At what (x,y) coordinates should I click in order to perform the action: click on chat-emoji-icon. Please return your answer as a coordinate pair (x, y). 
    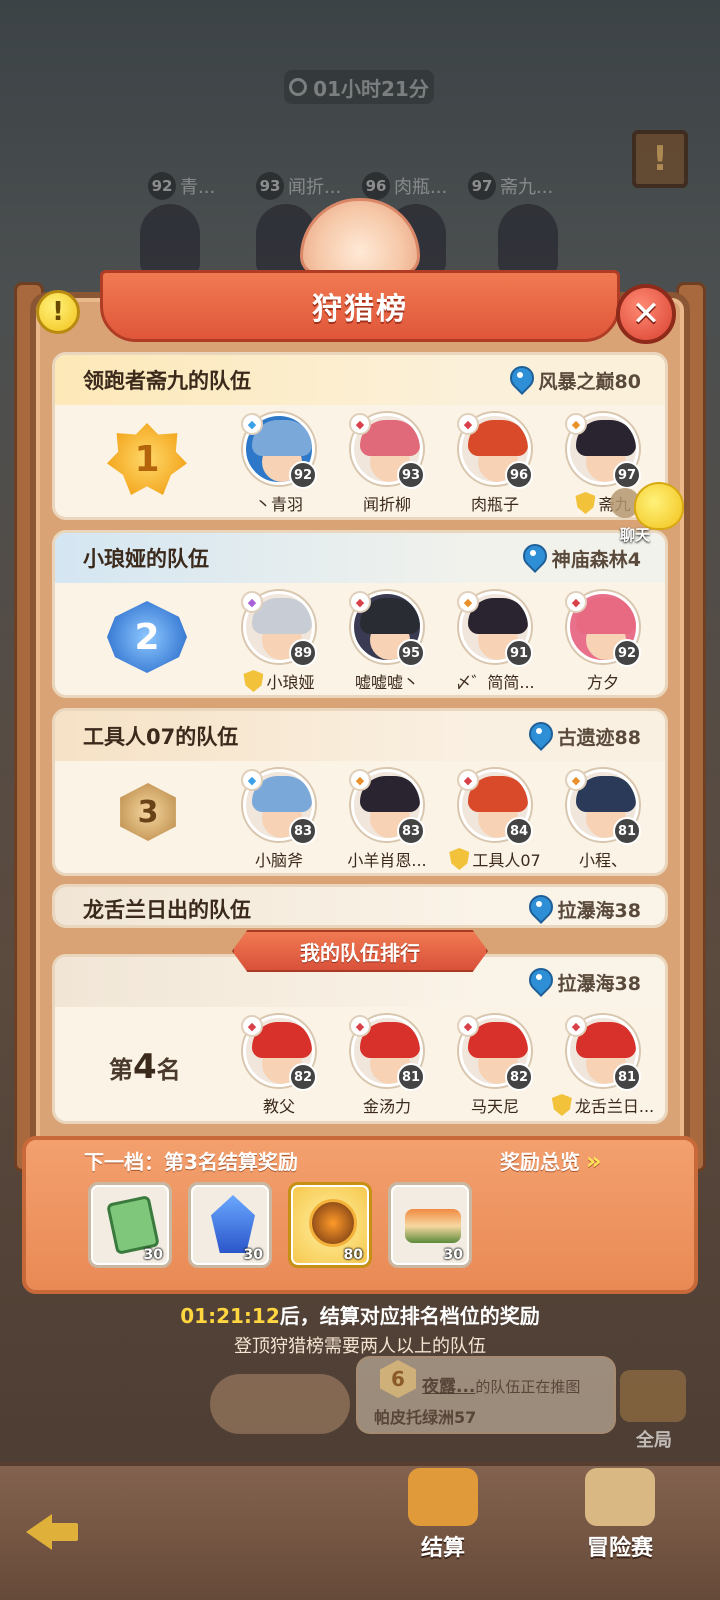
    Looking at the image, I should click on (659, 506).